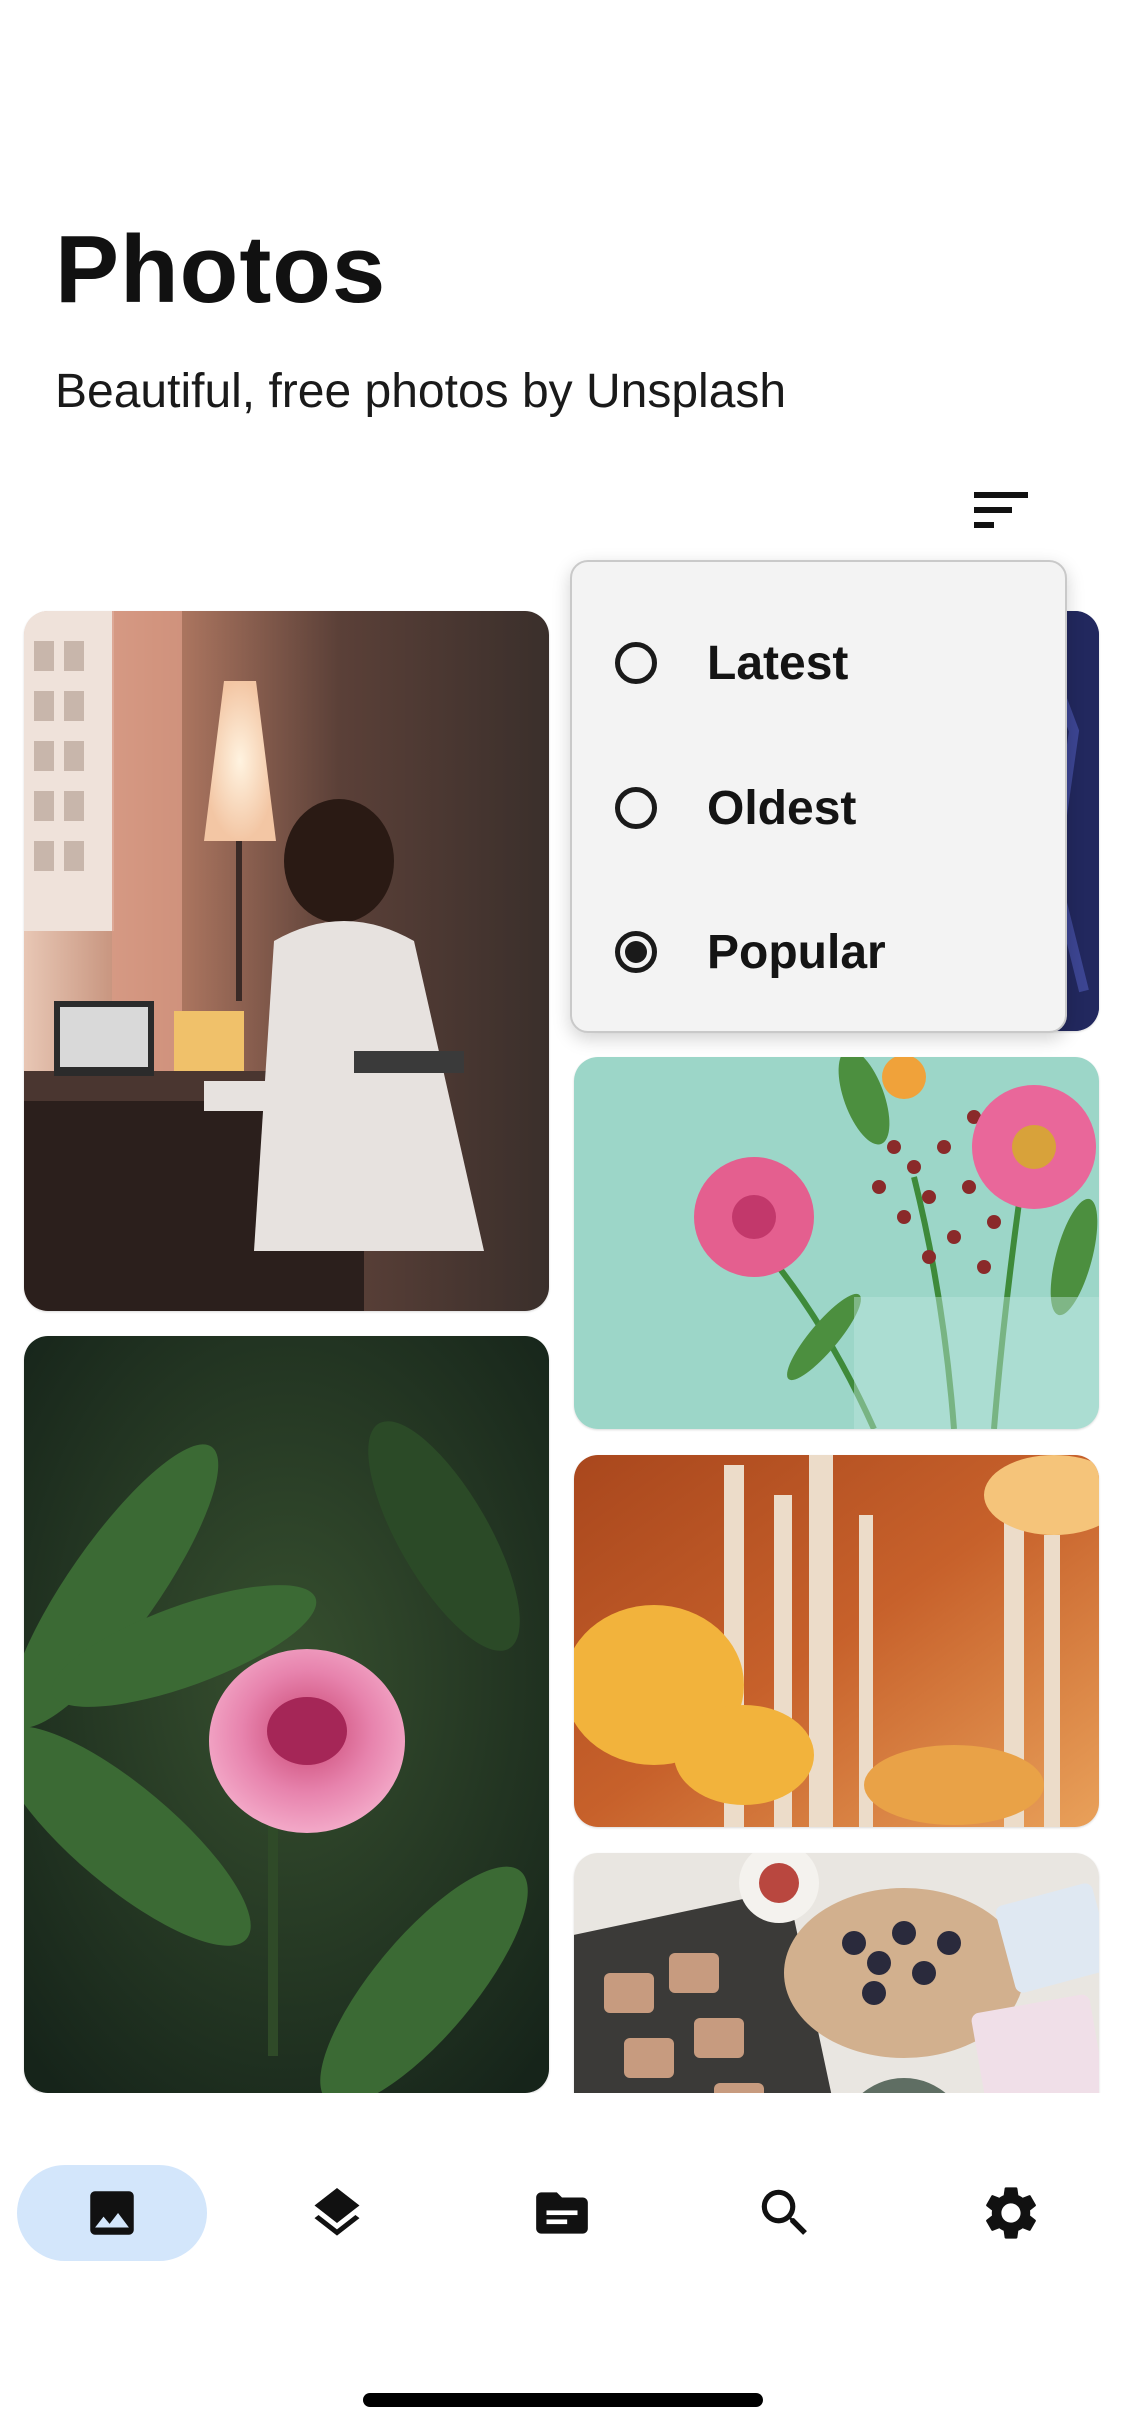 The height and width of the screenshot is (2436, 1125). I want to click on nav-posts, so click(562, 2213).